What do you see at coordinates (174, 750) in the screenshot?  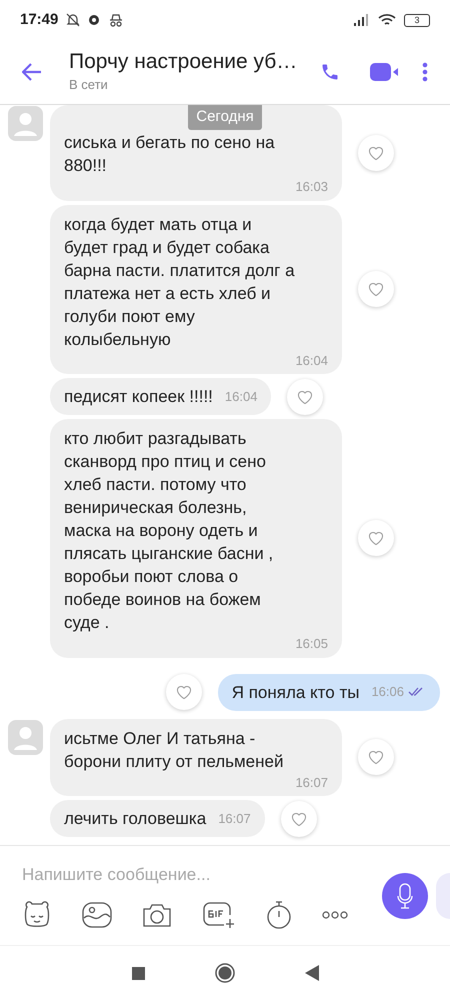 I see `message-text: исьтме Олег И татьяна - борони плиту от пельменей` at bounding box center [174, 750].